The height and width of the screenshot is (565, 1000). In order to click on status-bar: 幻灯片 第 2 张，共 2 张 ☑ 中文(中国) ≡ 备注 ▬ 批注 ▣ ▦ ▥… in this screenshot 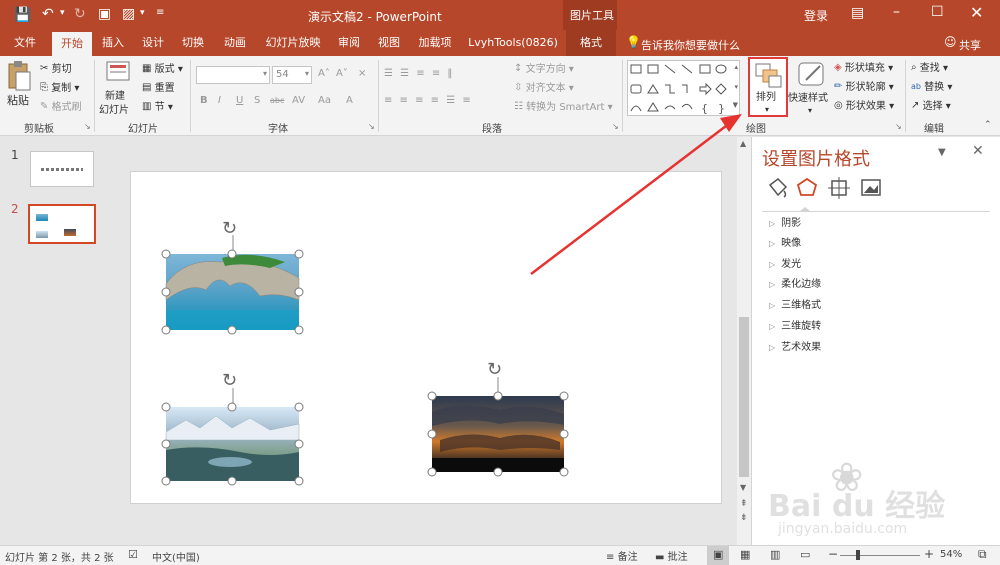, I will do `click(500, 555)`.